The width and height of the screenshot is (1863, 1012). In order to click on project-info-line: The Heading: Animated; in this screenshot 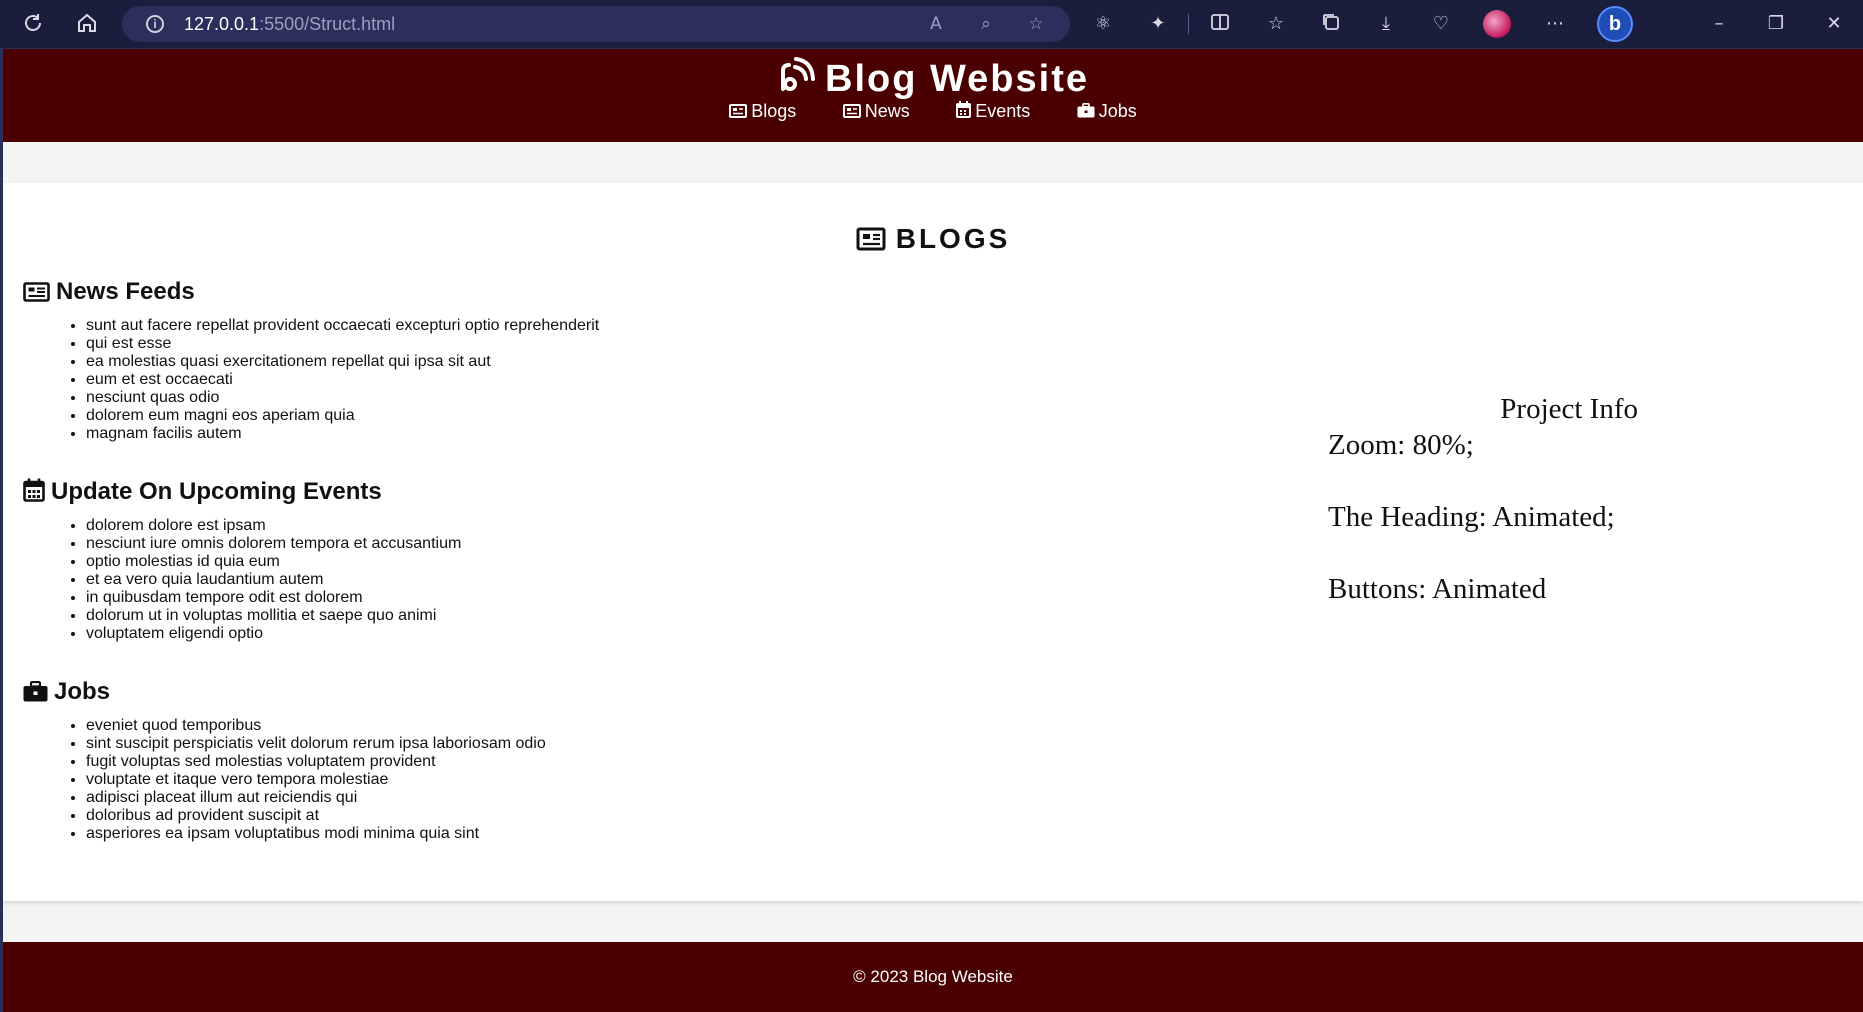, I will do `click(1471, 517)`.